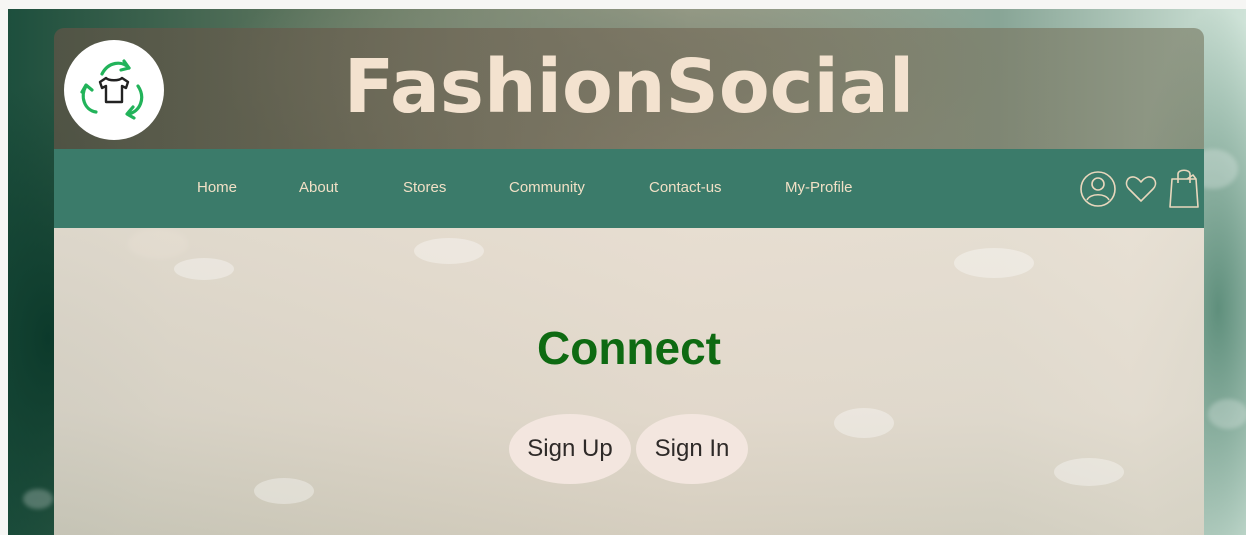 Image resolution: width=1246 pixels, height=535 pixels. What do you see at coordinates (819, 188) in the screenshot?
I see `nav-link-my-profile: My-Profile` at bounding box center [819, 188].